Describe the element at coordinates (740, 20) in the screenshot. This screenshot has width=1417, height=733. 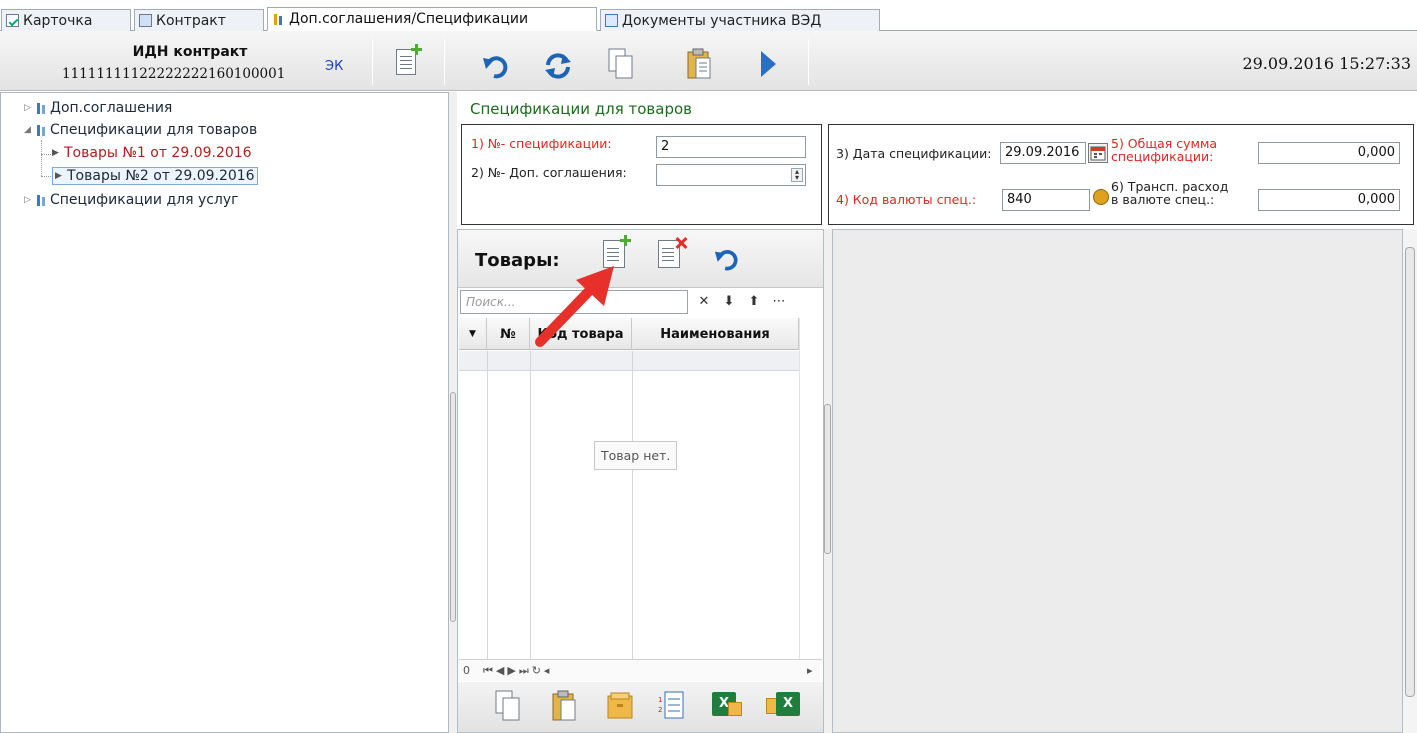
I see `tab-documents: Документы участника ВЭД` at that location.